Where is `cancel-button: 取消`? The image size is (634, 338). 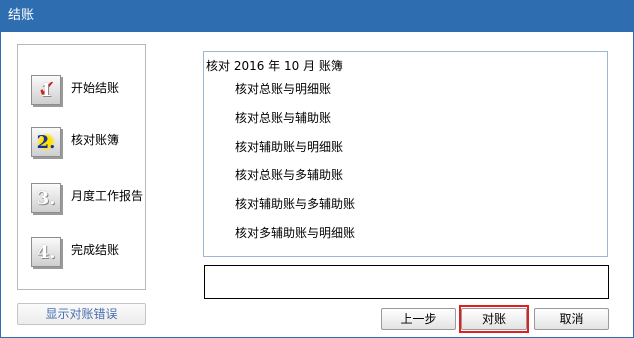
cancel-button: 取消 is located at coordinates (571, 319).